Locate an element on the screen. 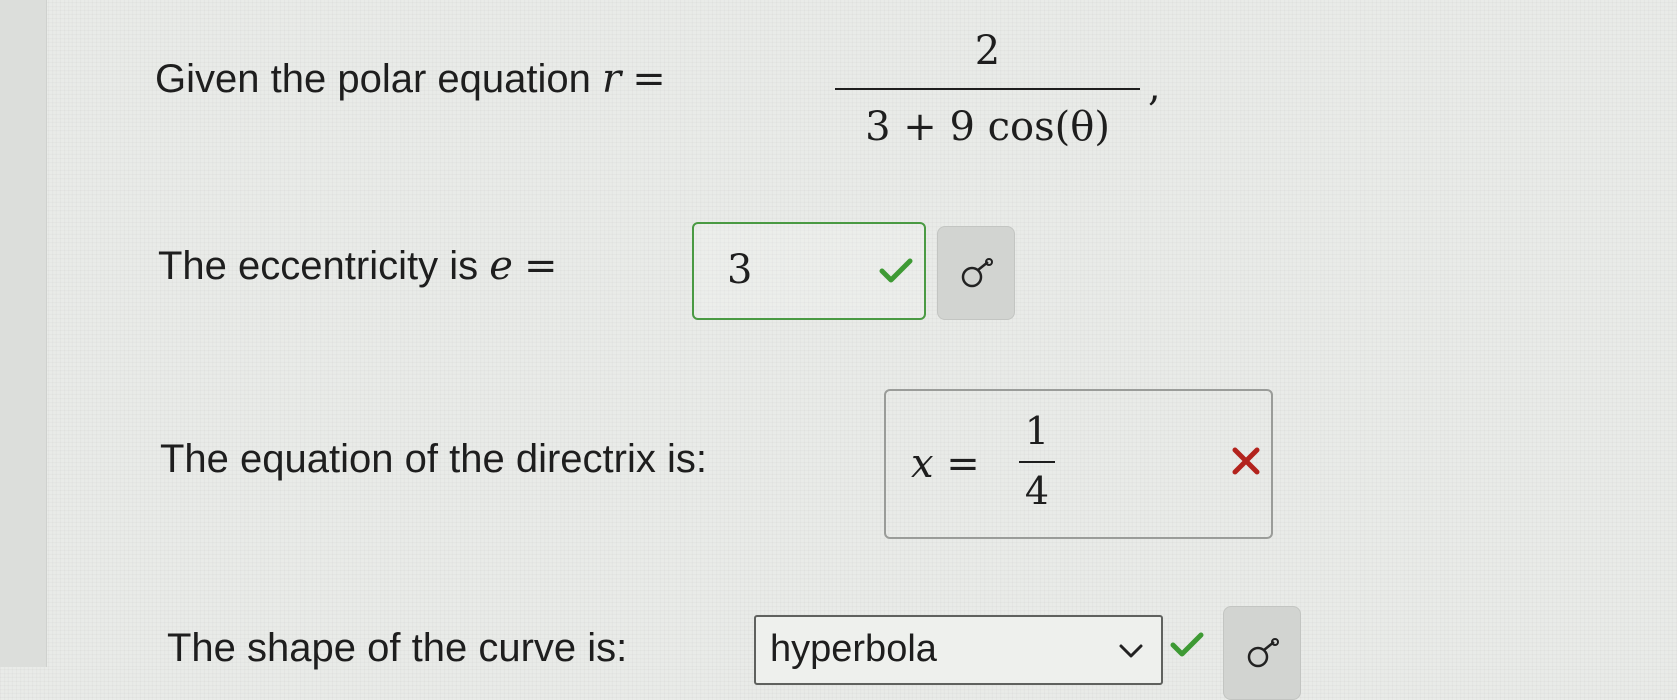  chevron-down-icon is located at coordinates (1131, 653).